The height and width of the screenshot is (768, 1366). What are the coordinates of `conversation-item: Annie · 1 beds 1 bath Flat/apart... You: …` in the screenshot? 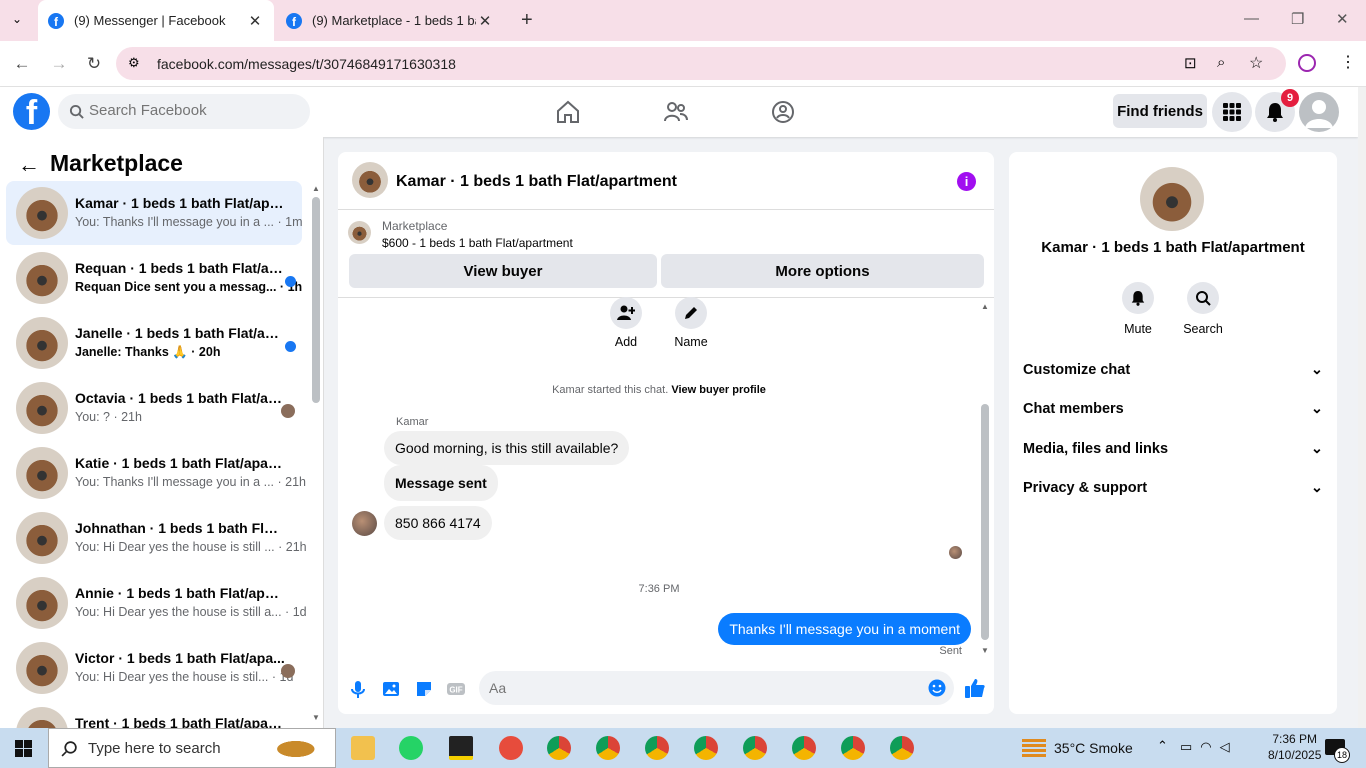 It's located at (156, 603).